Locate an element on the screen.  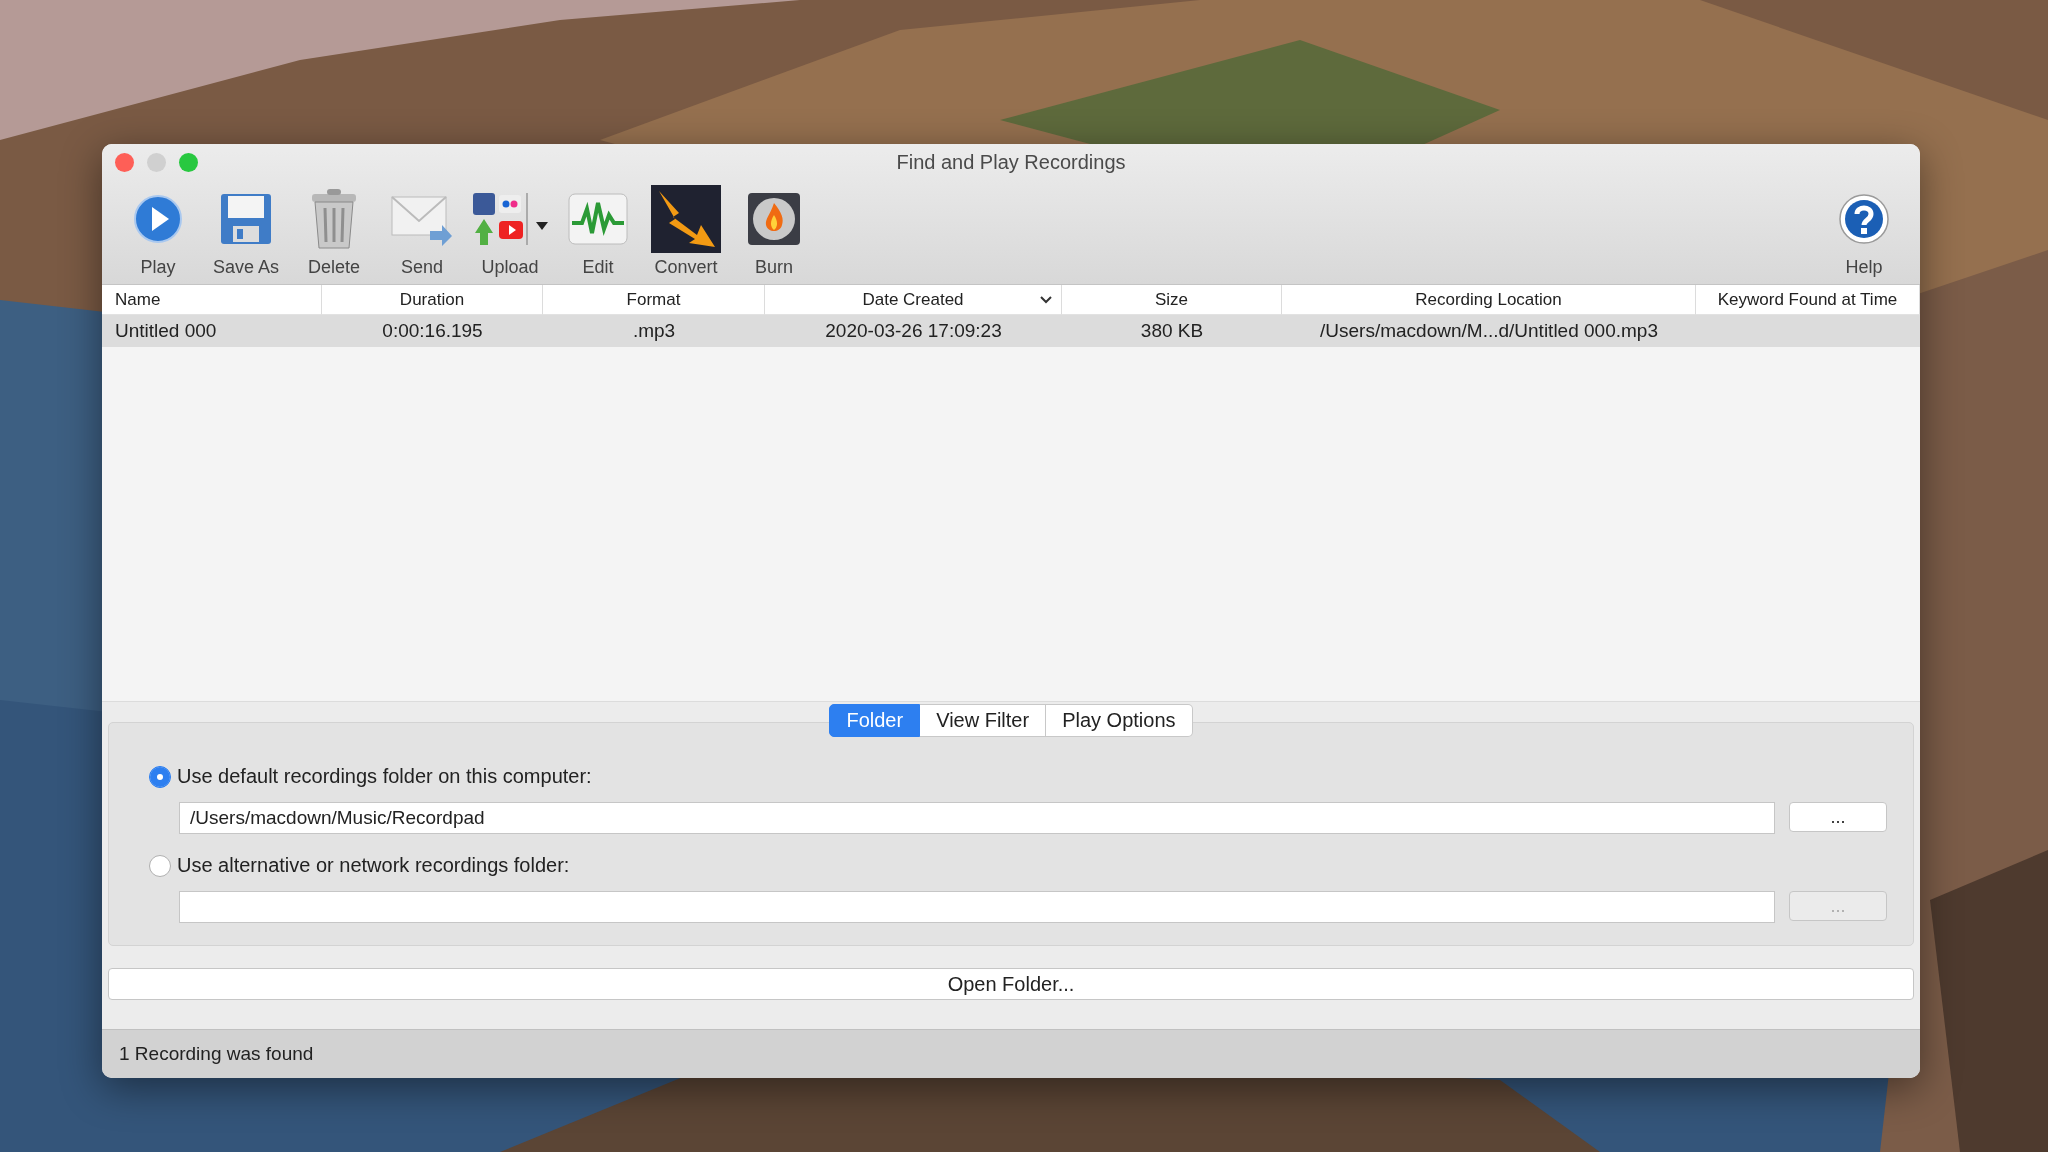
table-cell-text: 0:00:16.195 is located at coordinates (432, 331).